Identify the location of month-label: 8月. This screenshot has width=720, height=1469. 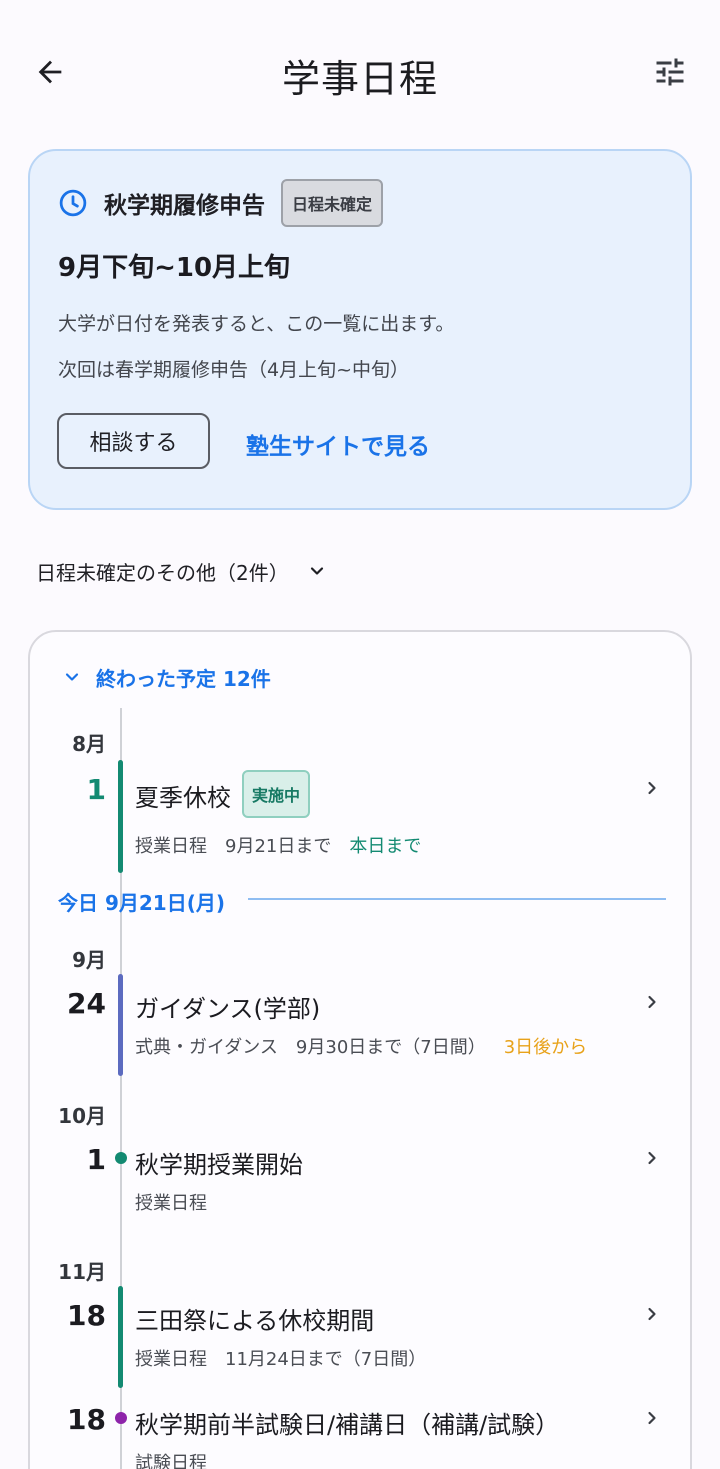
(89, 744).